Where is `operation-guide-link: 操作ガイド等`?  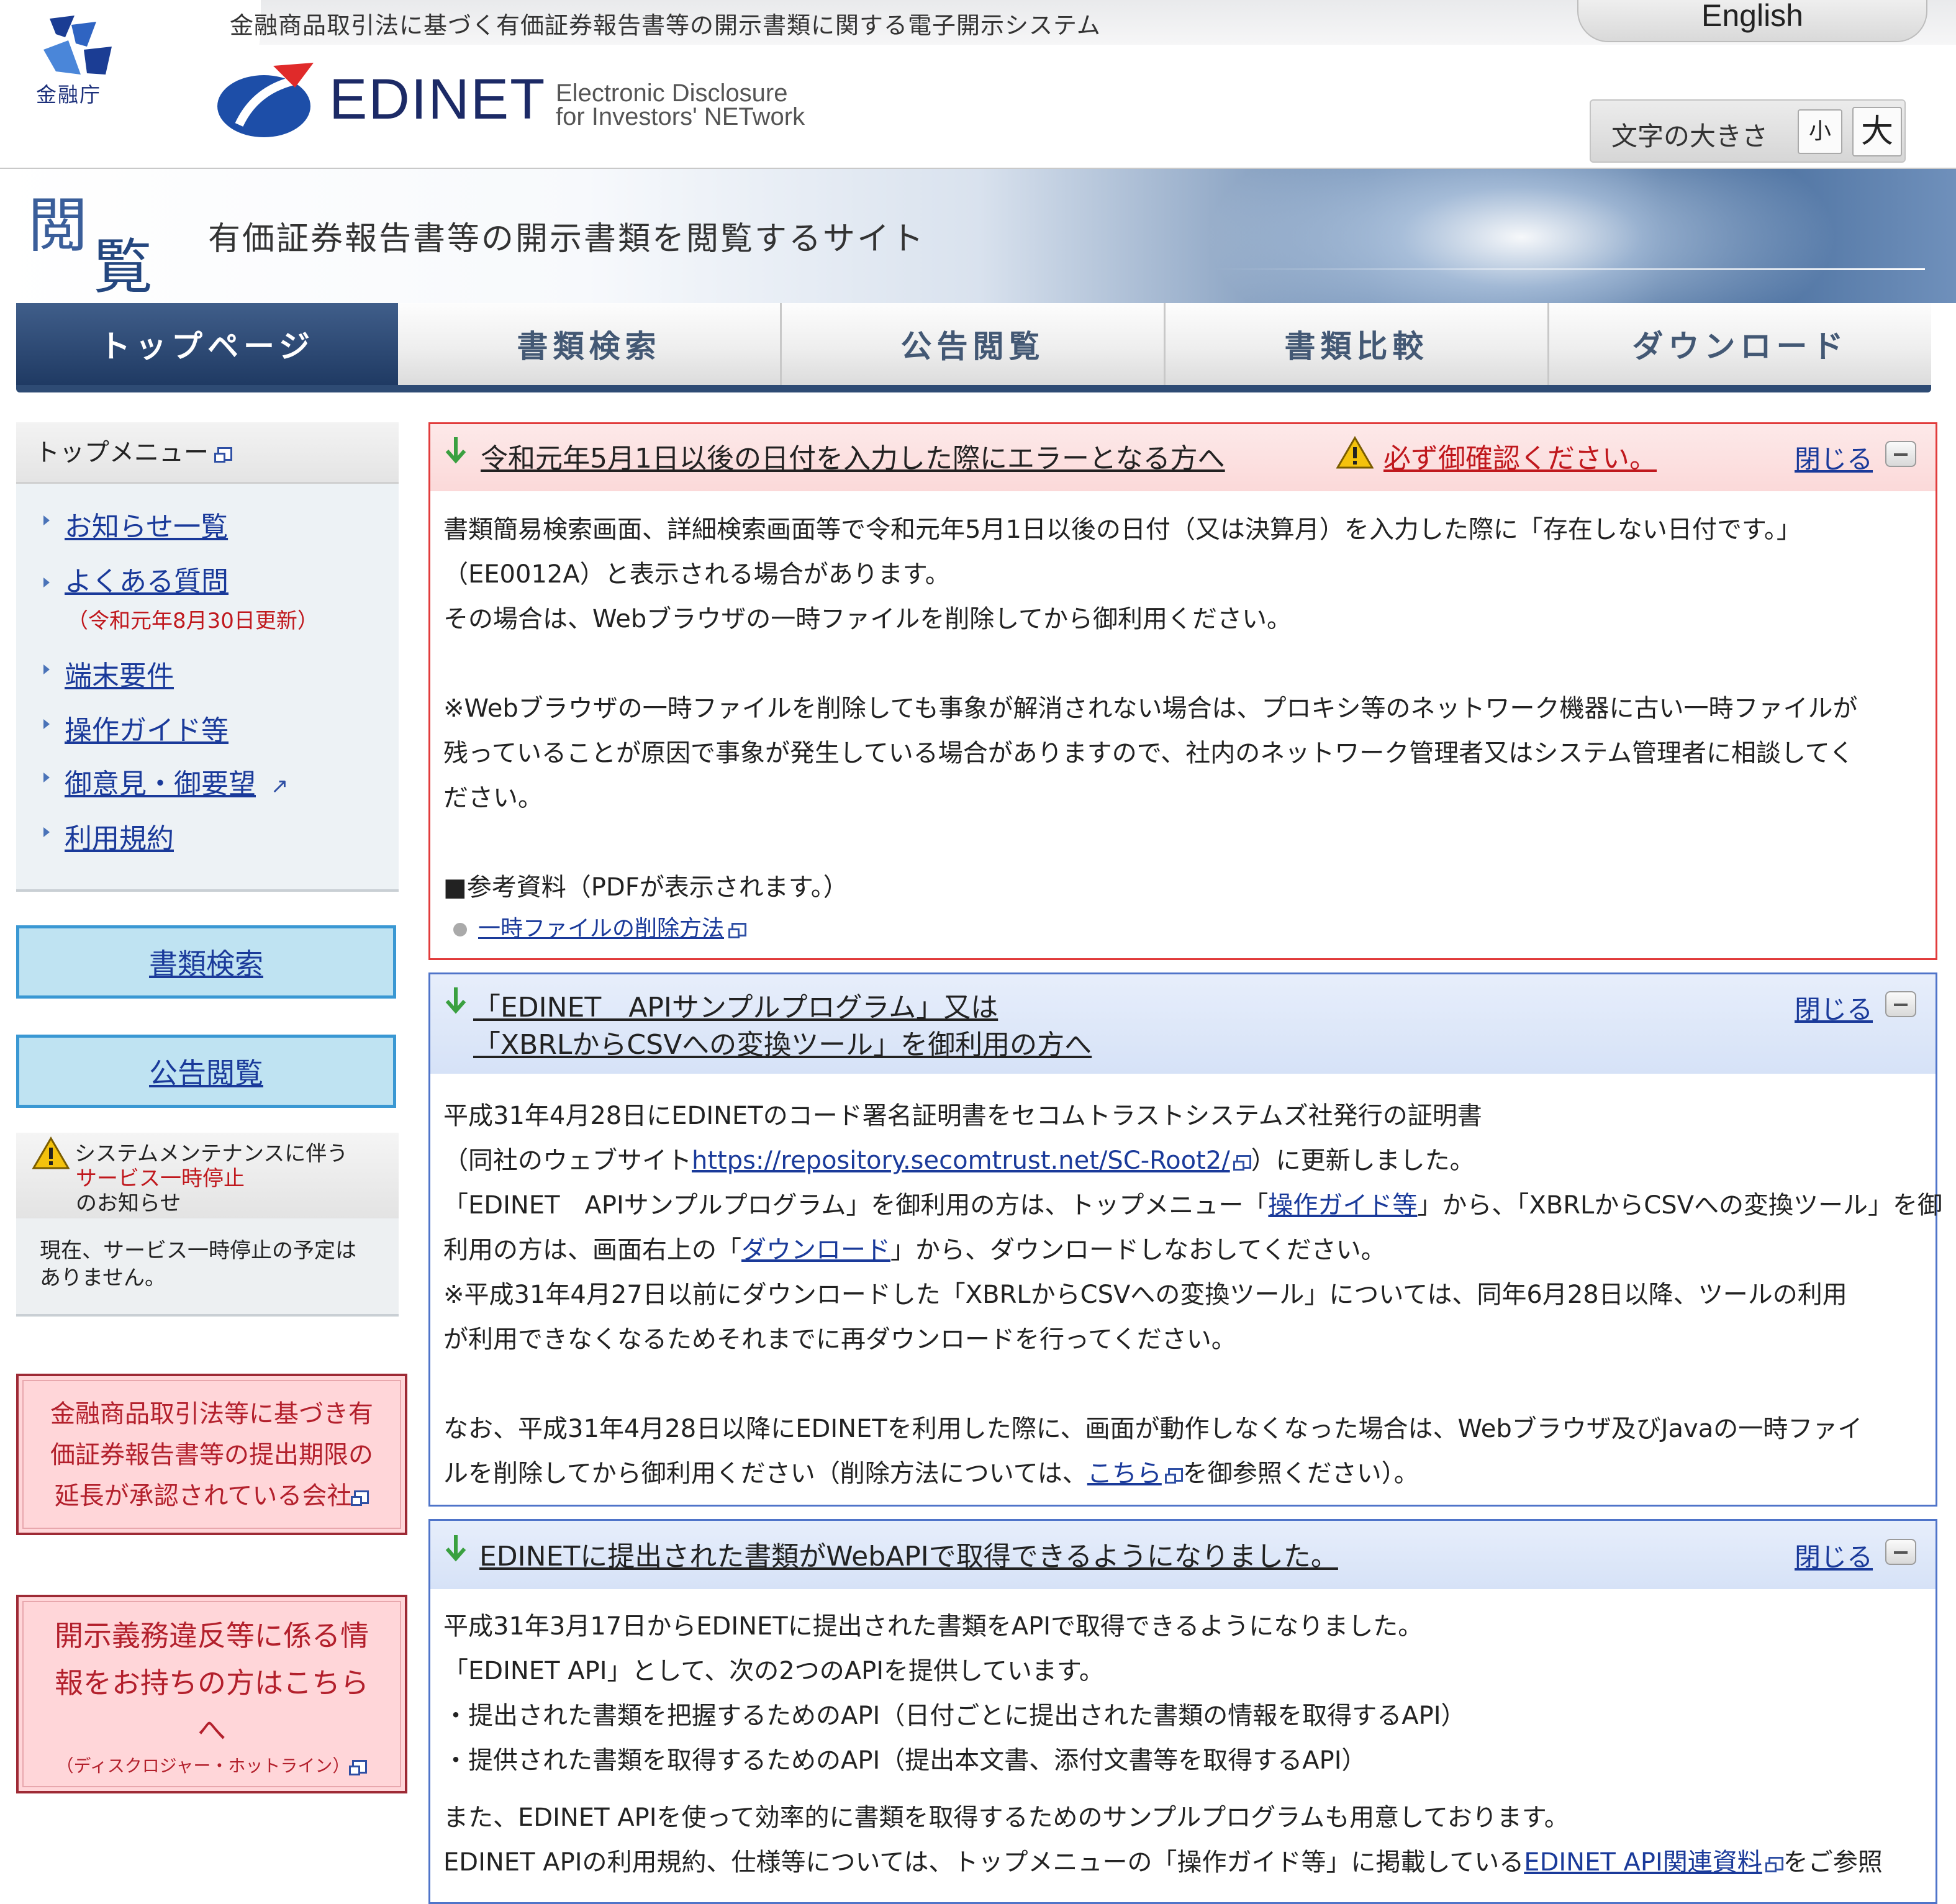
operation-guide-link: 操作ガイド等 is located at coordinates (1342, 1205).